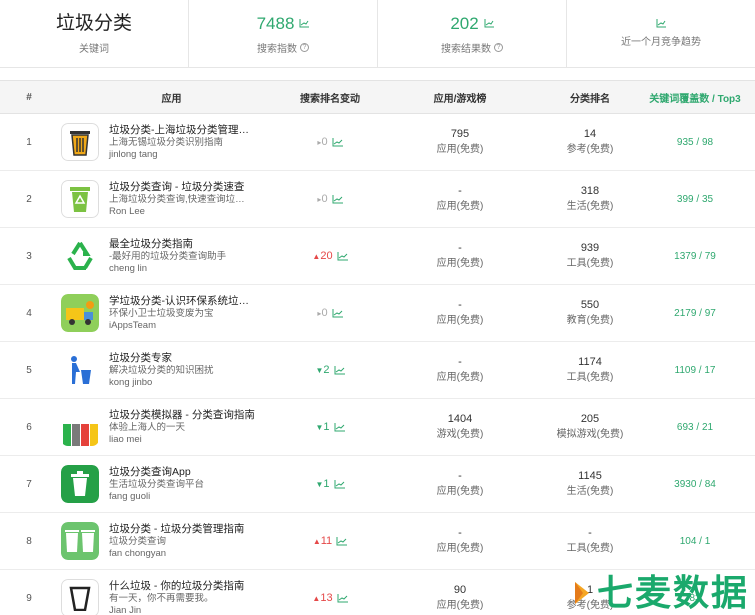 This screenshot has width=755, height=615. Describe the element at coordinates (695, 427) in the screenshot. I see `keyword-coverage: 693 / 21` at that location.